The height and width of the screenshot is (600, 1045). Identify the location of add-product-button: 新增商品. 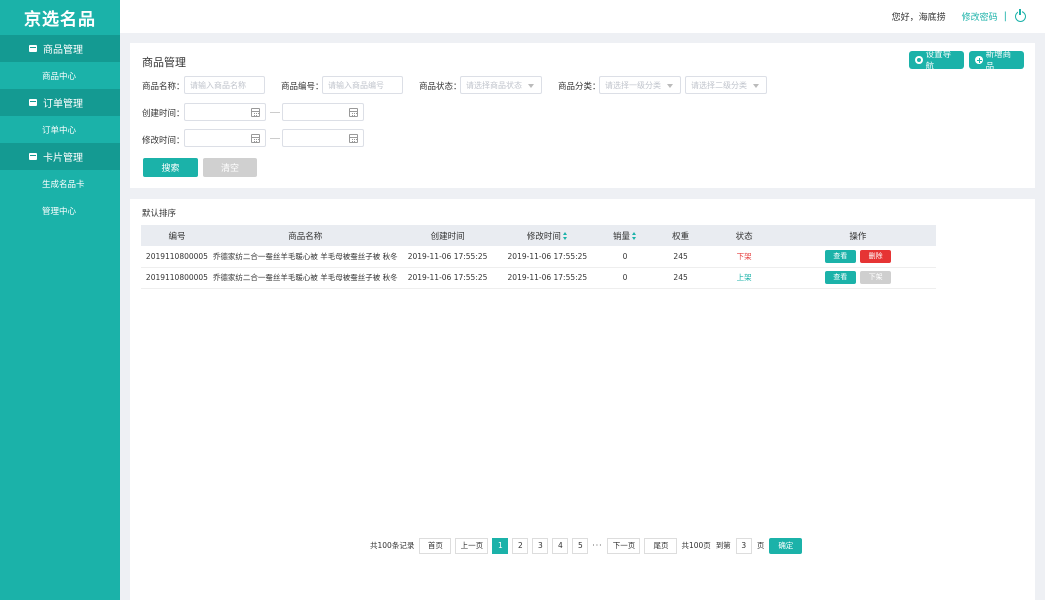
(996, 61).